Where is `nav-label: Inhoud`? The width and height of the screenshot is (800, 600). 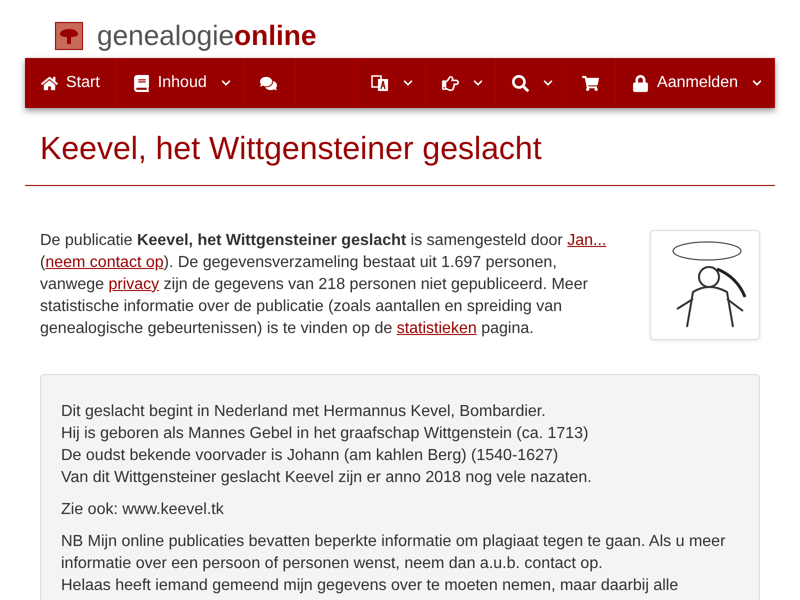 nav-label: Inhoud is located at coordinates (182, 83).